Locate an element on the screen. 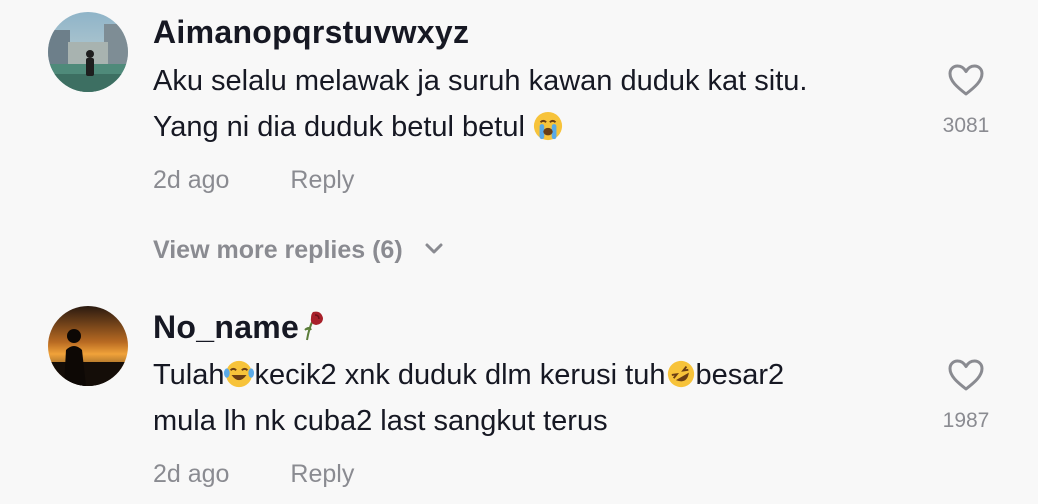  like-count: 1987 is located at coordinates (966, 420).